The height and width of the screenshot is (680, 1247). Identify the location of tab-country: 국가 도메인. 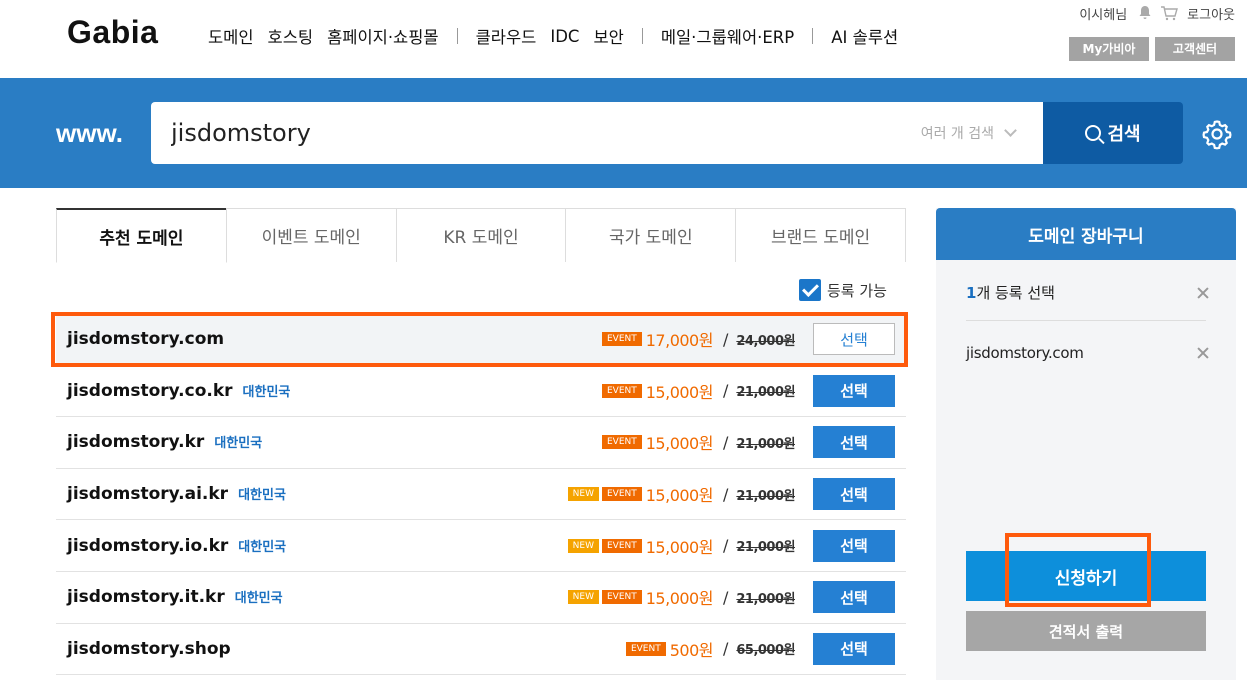
(651, 235).